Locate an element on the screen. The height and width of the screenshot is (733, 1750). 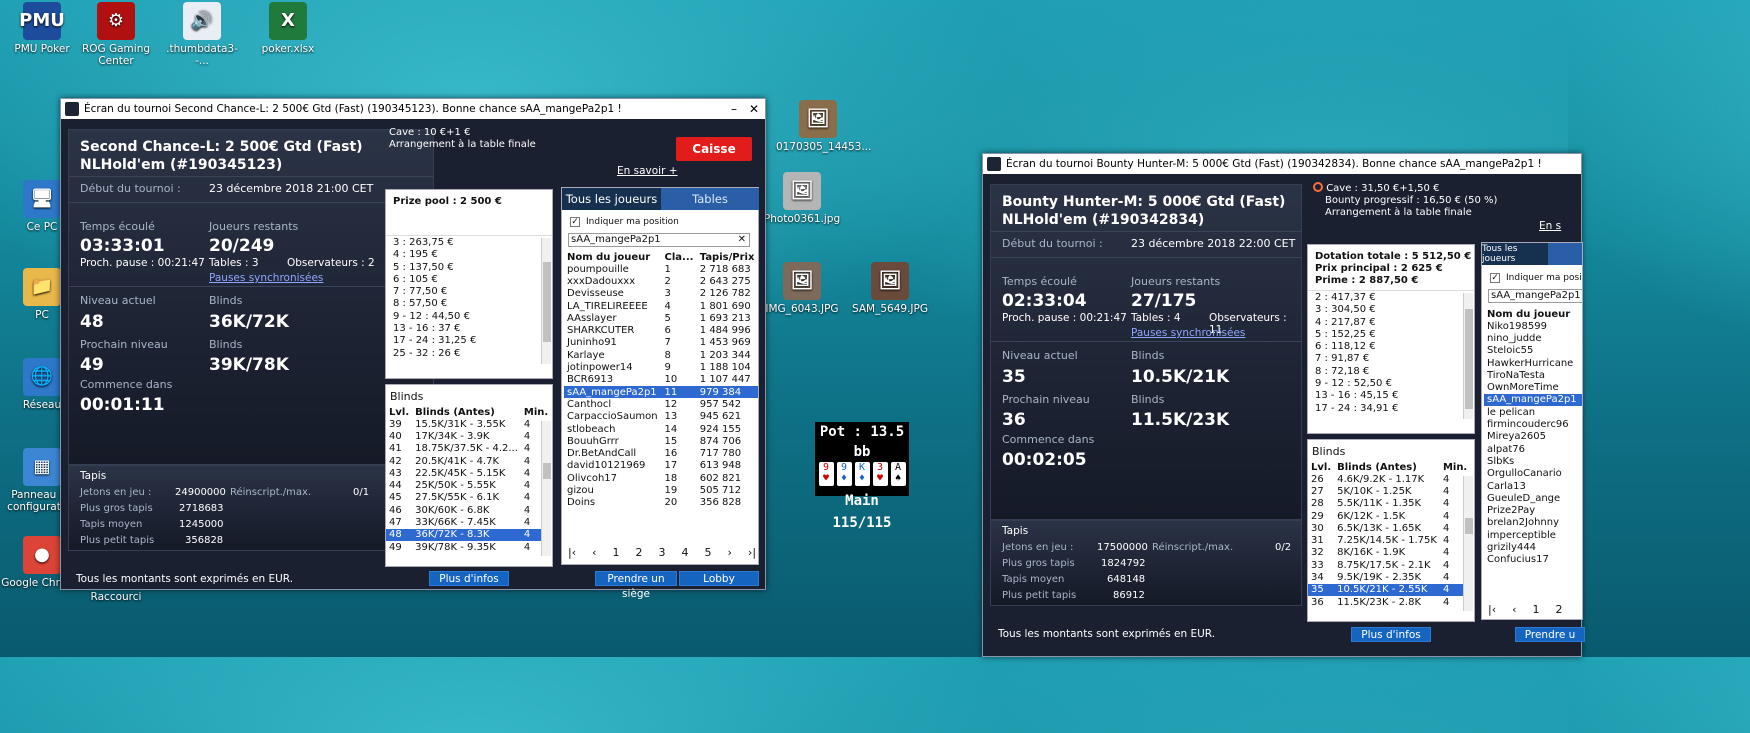
blinds-row: 33 8.75K/17.5K - 2.1K 4 is located at coordinates (1389, 565).